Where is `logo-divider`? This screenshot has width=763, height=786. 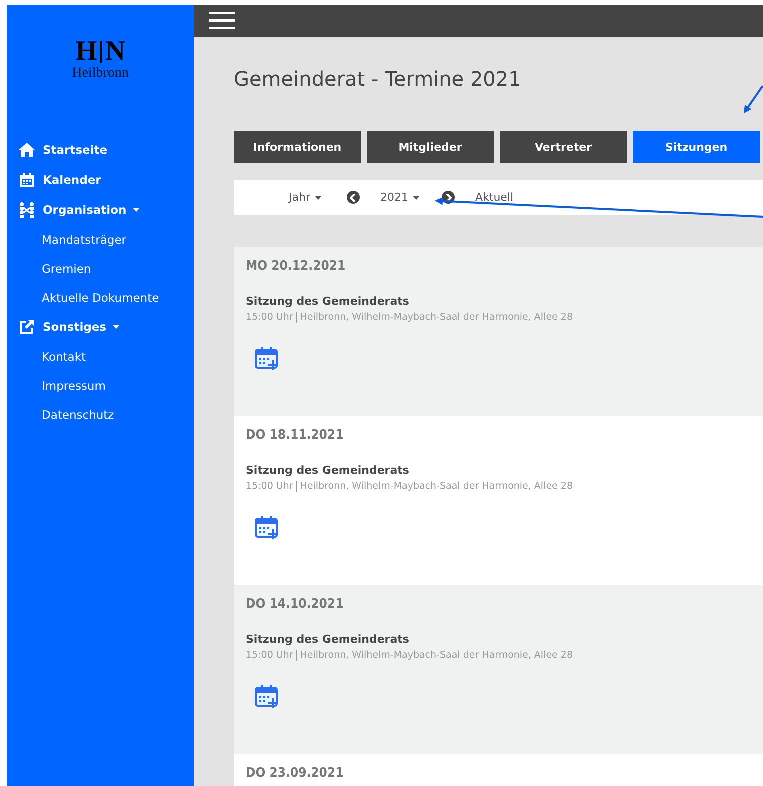
logo-divider is located at coordinates (101, 52).